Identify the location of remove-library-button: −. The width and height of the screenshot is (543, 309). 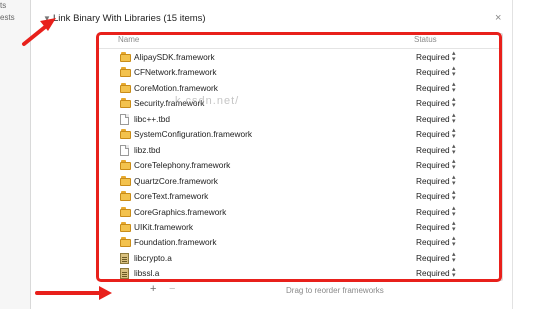
(172, 289).